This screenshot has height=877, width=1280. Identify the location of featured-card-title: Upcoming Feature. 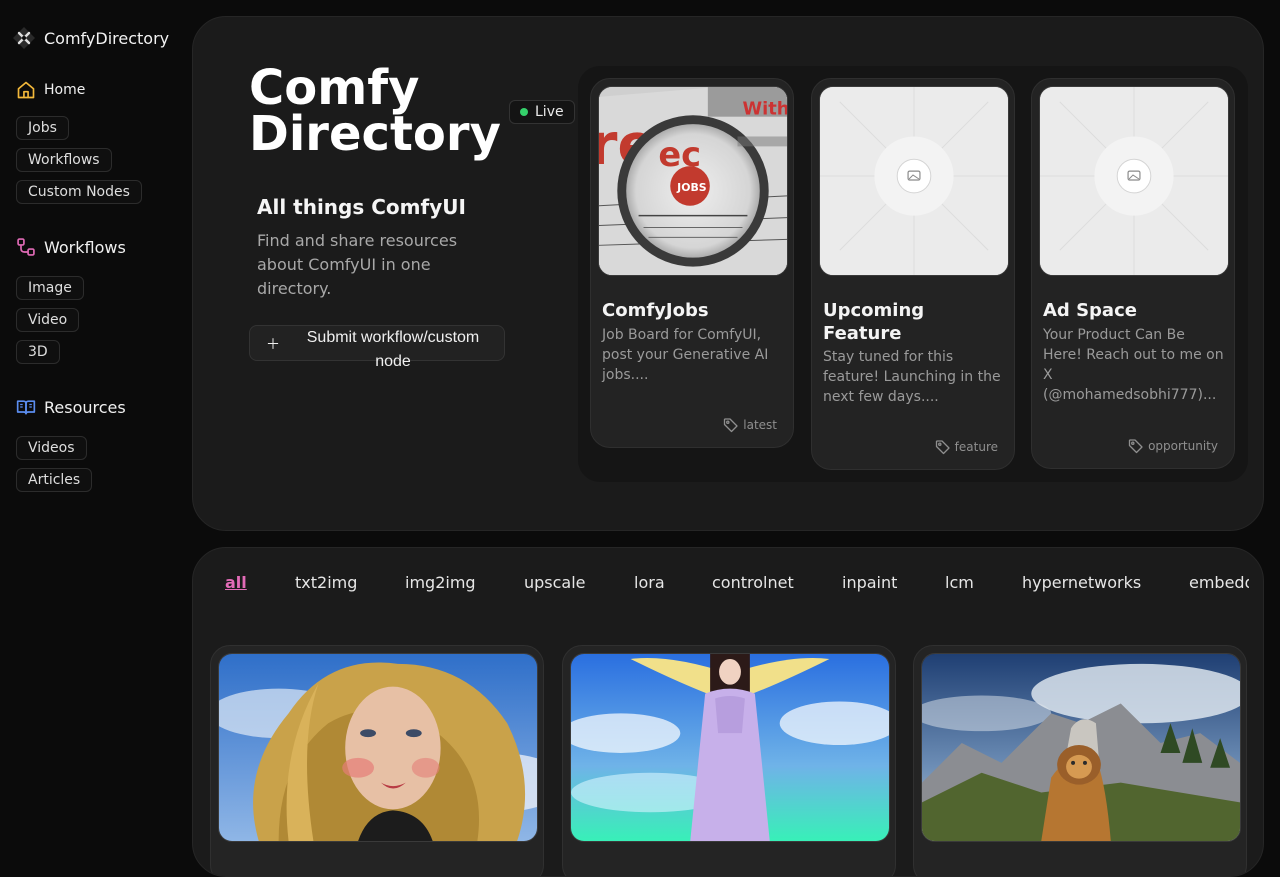
(874, 322).